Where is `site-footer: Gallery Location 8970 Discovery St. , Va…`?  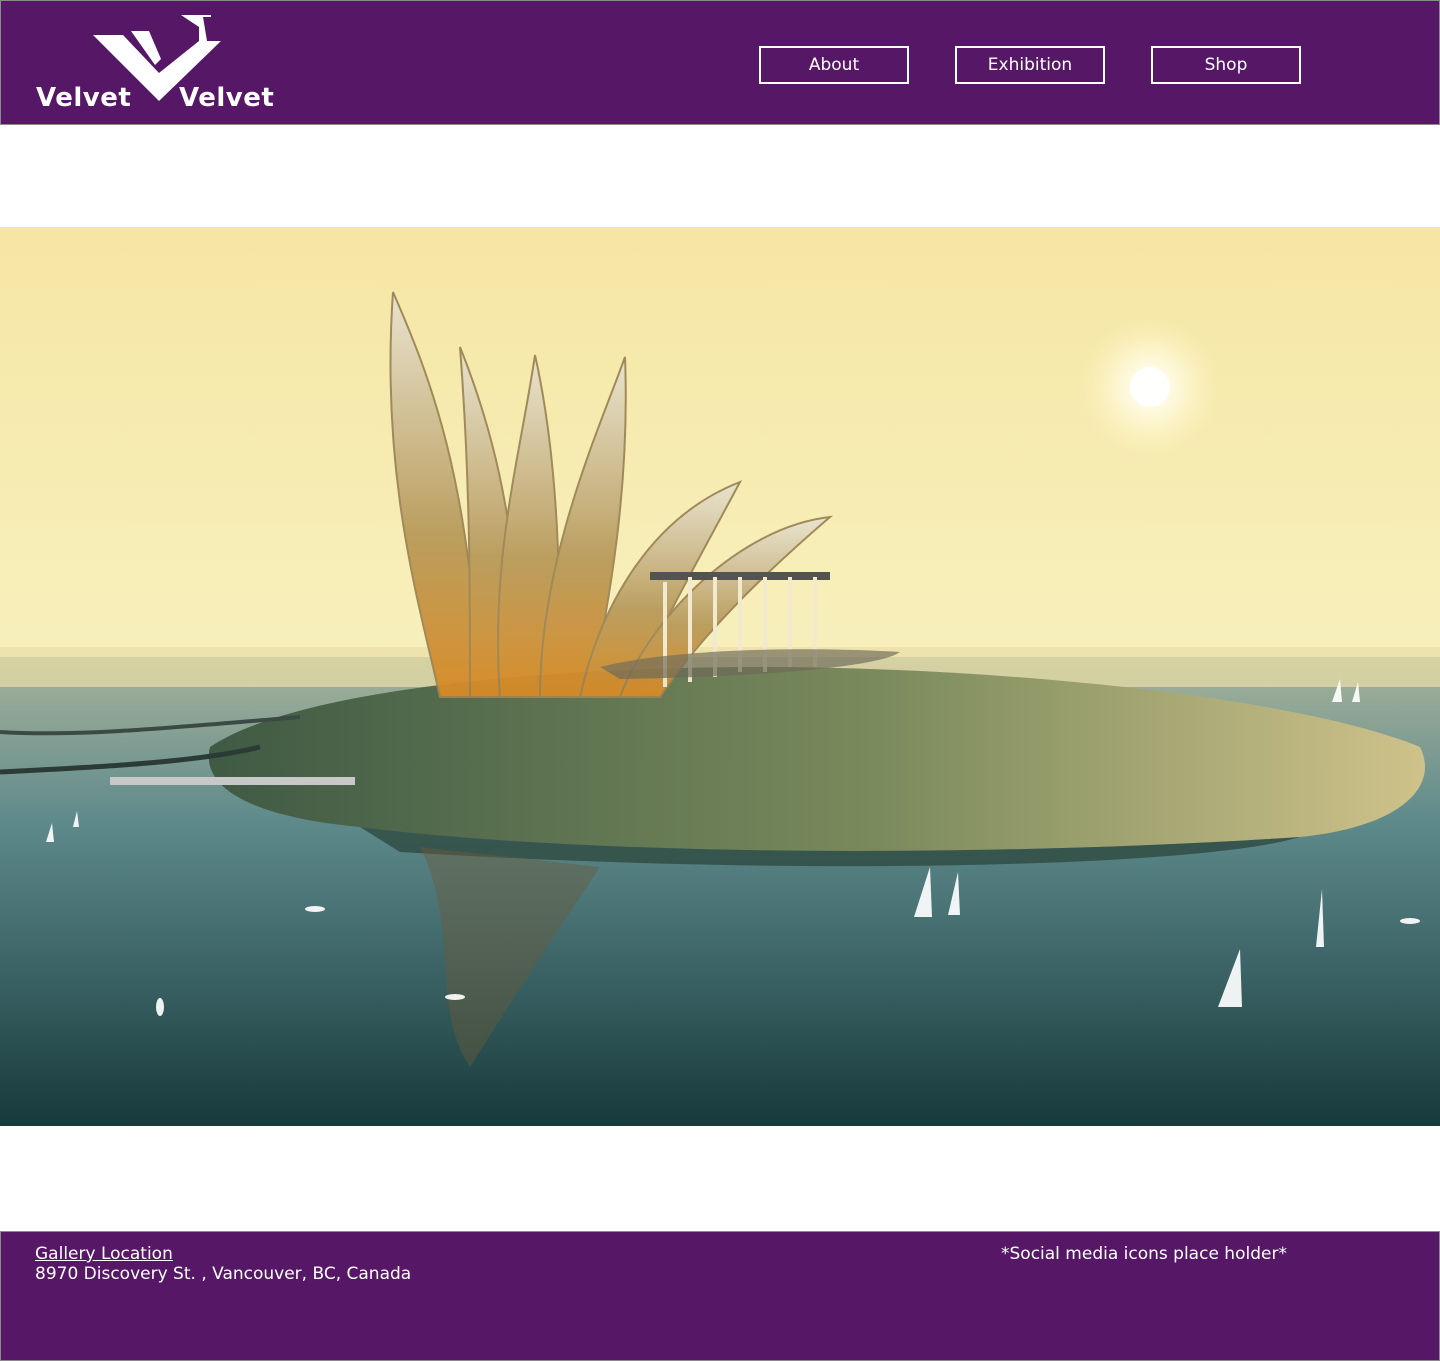
site-footer: Gallery Location 8970 Discovery St. , Va… is located at coordinates (720, 1296).